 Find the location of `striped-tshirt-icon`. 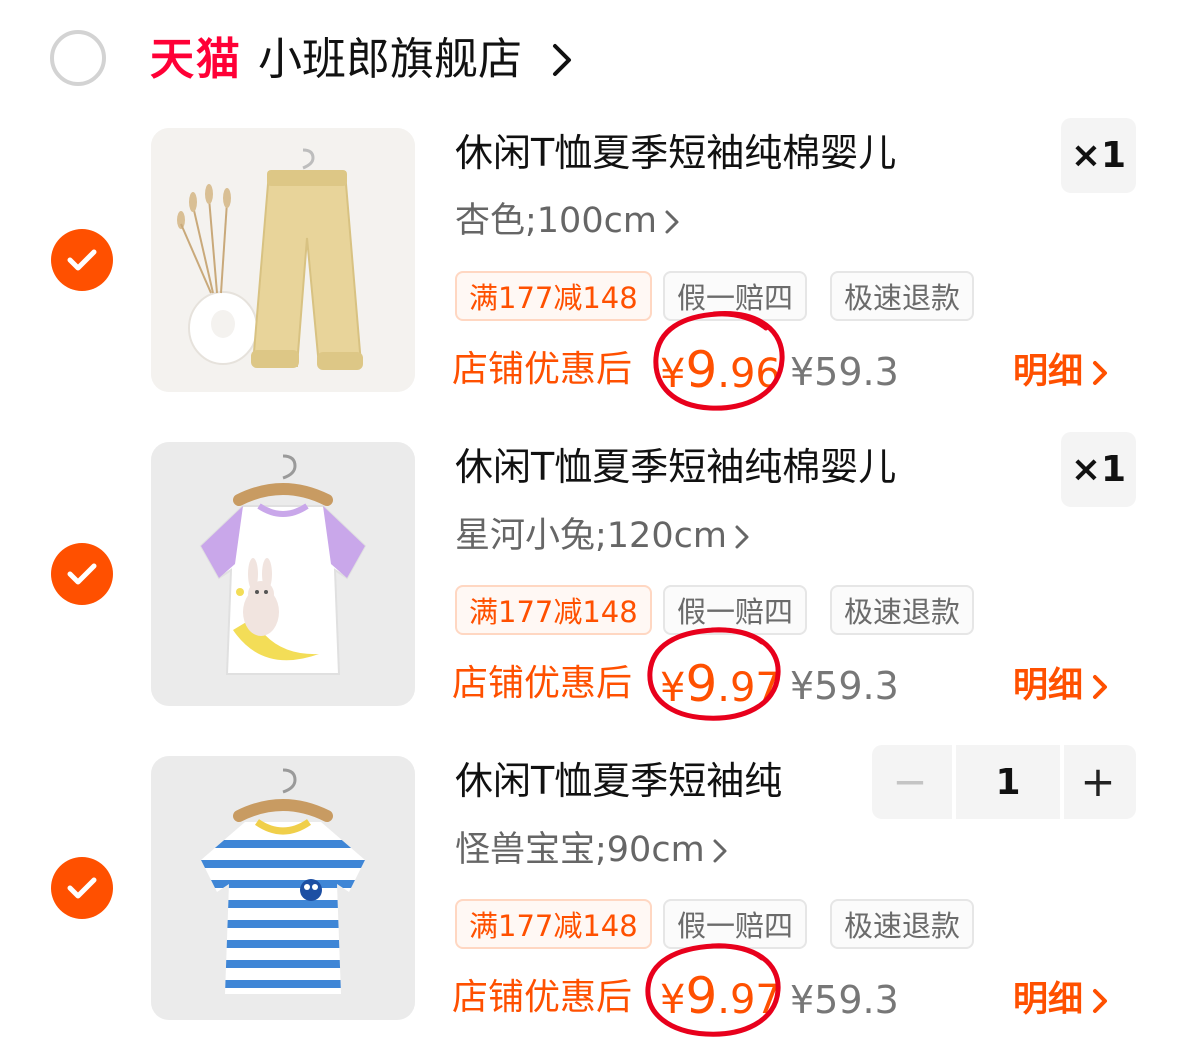

striped-tshirt-icon is located at coordinates (283, 888).